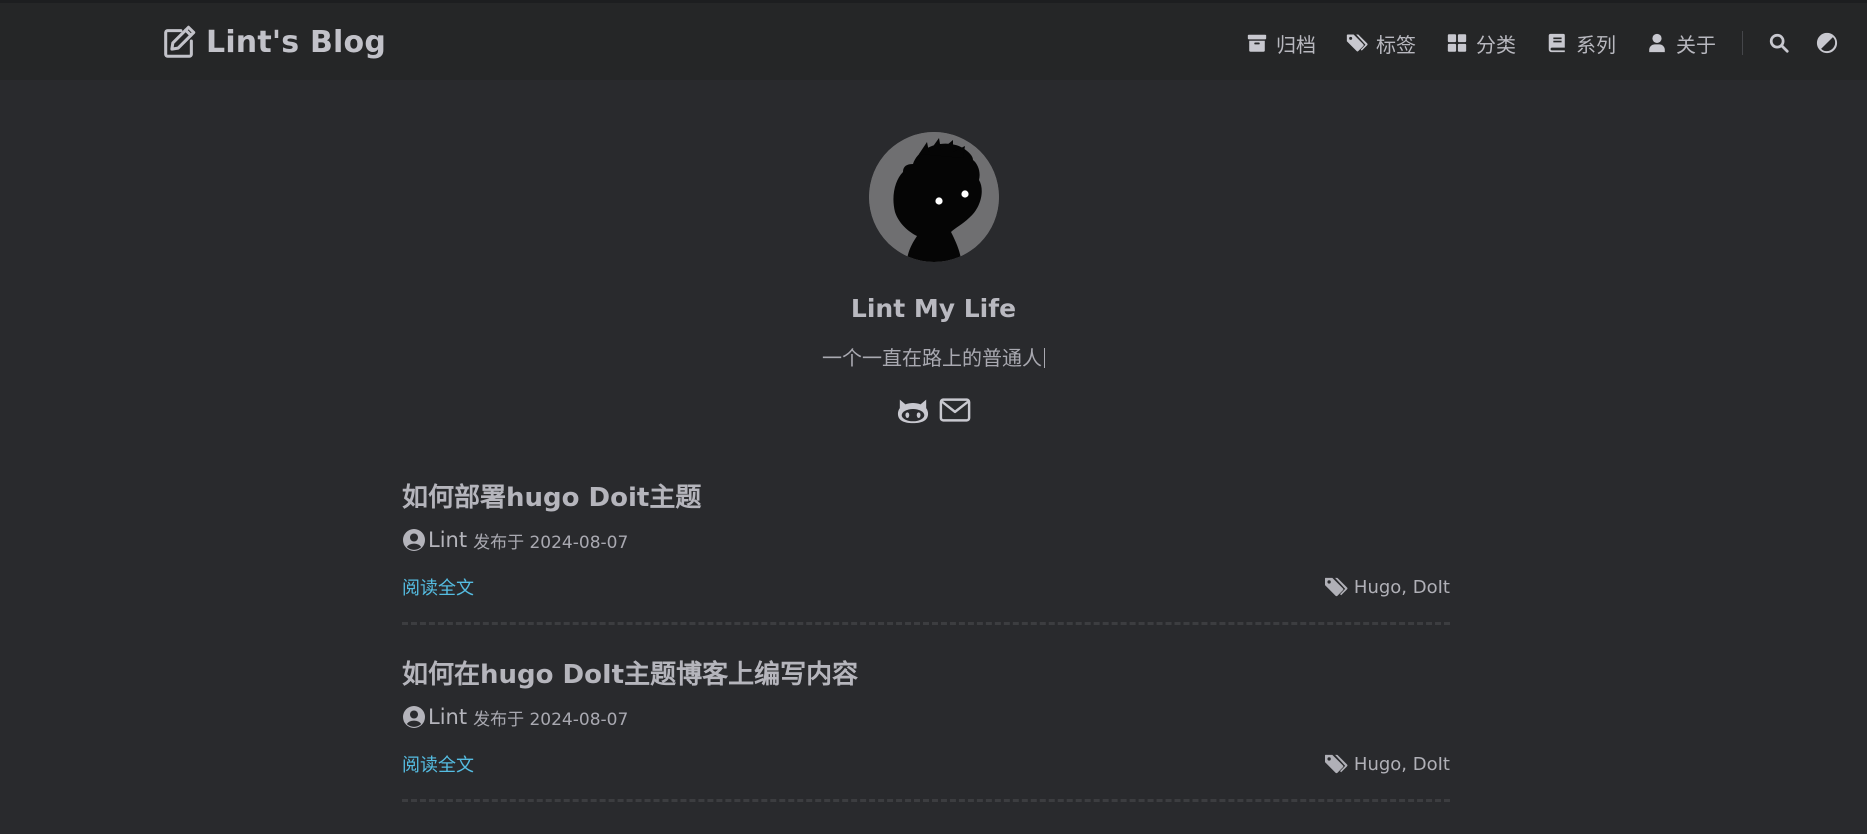  I want to click on search-button, so click(1779, 43).